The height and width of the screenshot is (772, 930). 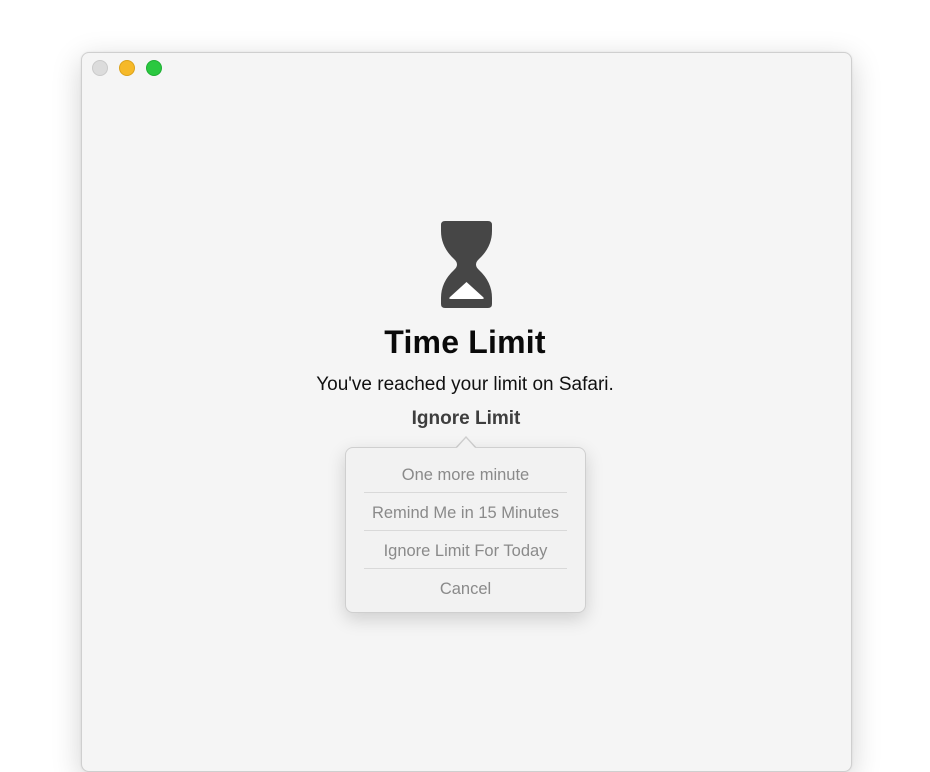 I want to click on page-title: Time Limit, so click(x=465, y=342).